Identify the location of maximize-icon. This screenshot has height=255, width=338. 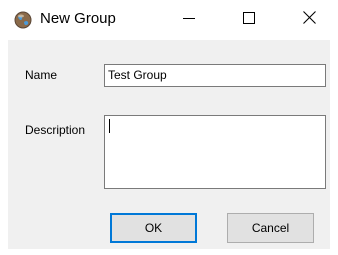
(249, 20).